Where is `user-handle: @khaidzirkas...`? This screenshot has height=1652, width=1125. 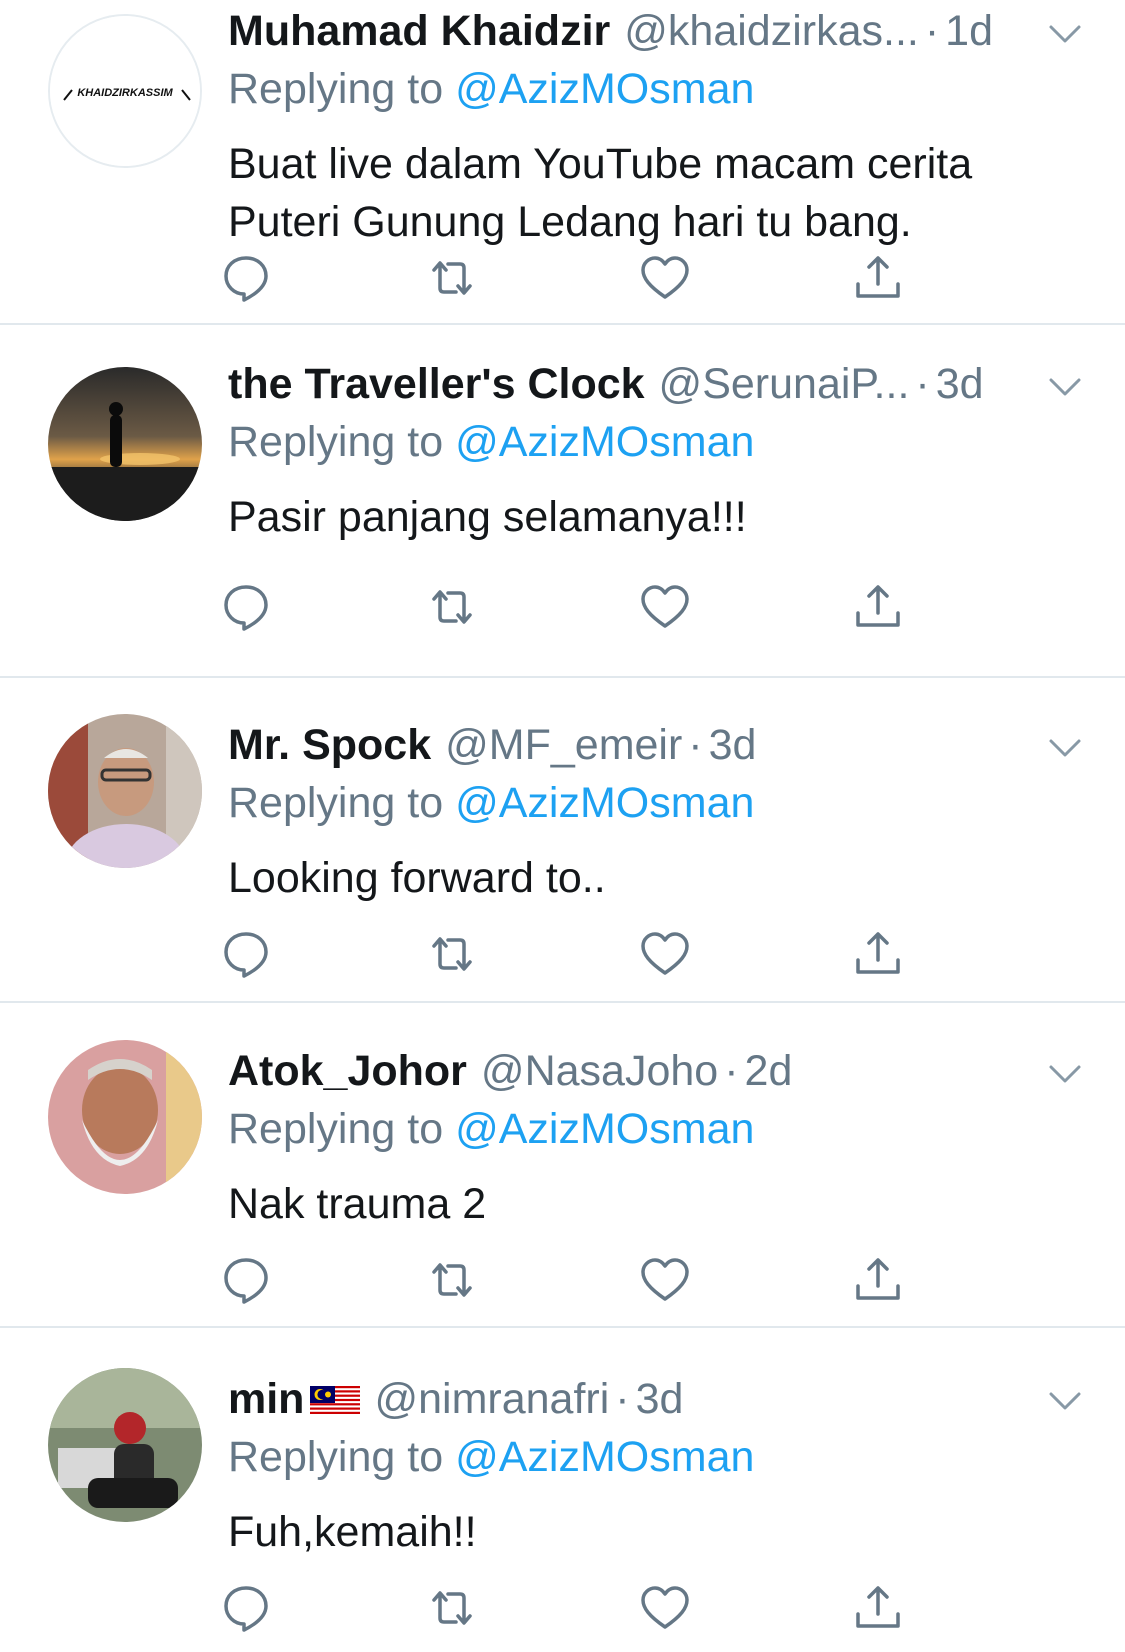 user-handle: @khaidzirkas... is located at coordinates (771, 31).